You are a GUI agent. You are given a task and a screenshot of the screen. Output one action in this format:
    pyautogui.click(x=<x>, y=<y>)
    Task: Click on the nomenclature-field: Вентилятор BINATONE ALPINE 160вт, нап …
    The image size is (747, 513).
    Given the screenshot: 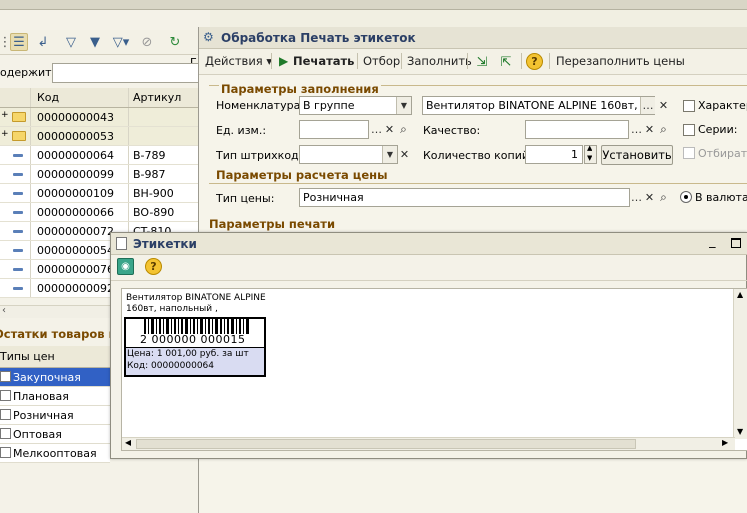 What is the action you would take?
    pyautogui.click(x=538, y=105)
    